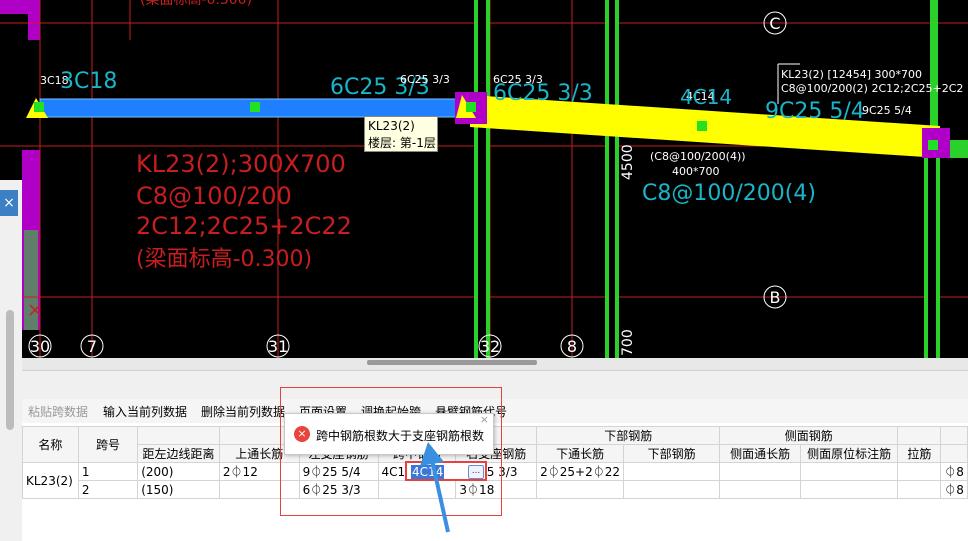 The height and width of the screenshot is (541, 968). What do you see at coordinates (706, 97) in the screenshot?
I see `label-4c14-large: 4C14` at bounding box center [706, 97].